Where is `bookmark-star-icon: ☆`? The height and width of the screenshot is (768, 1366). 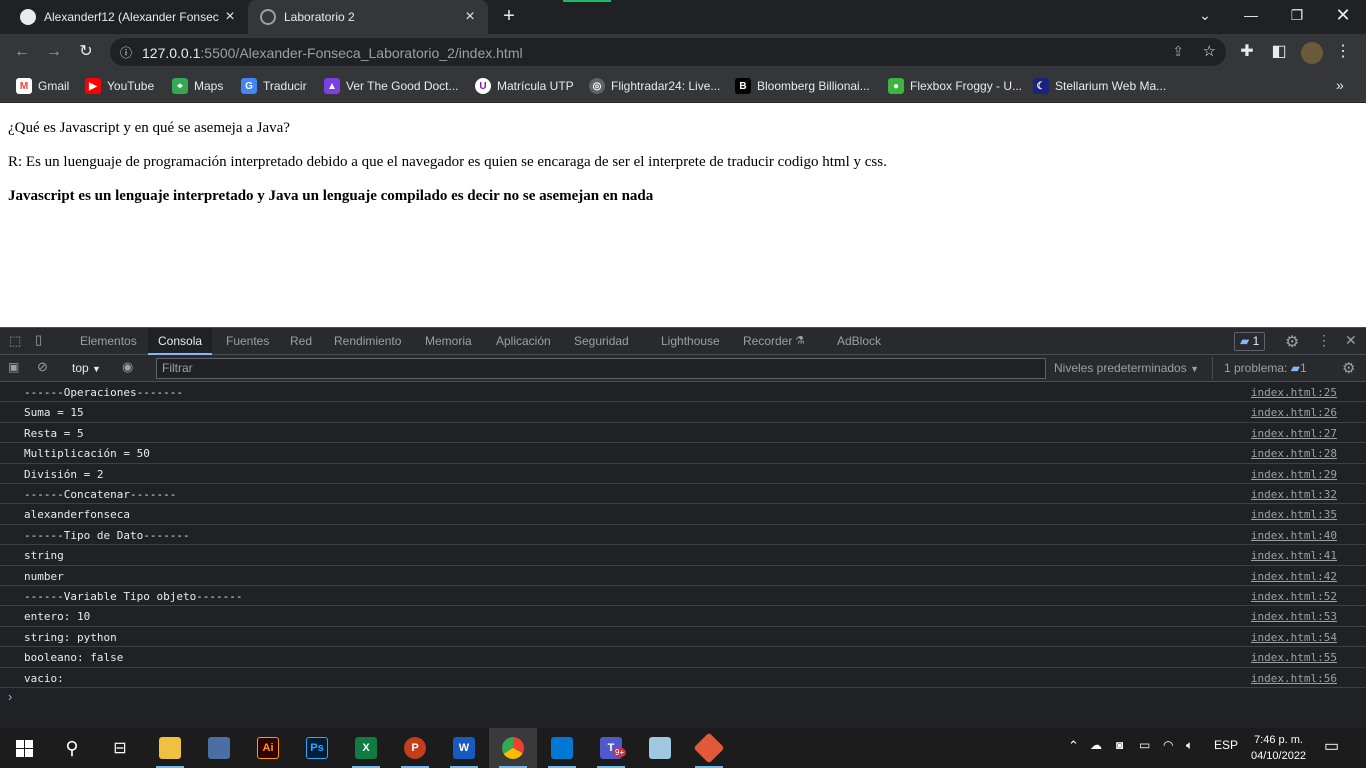
bookmark-star-icon: ☆ is located at coordinates (1209, 51).